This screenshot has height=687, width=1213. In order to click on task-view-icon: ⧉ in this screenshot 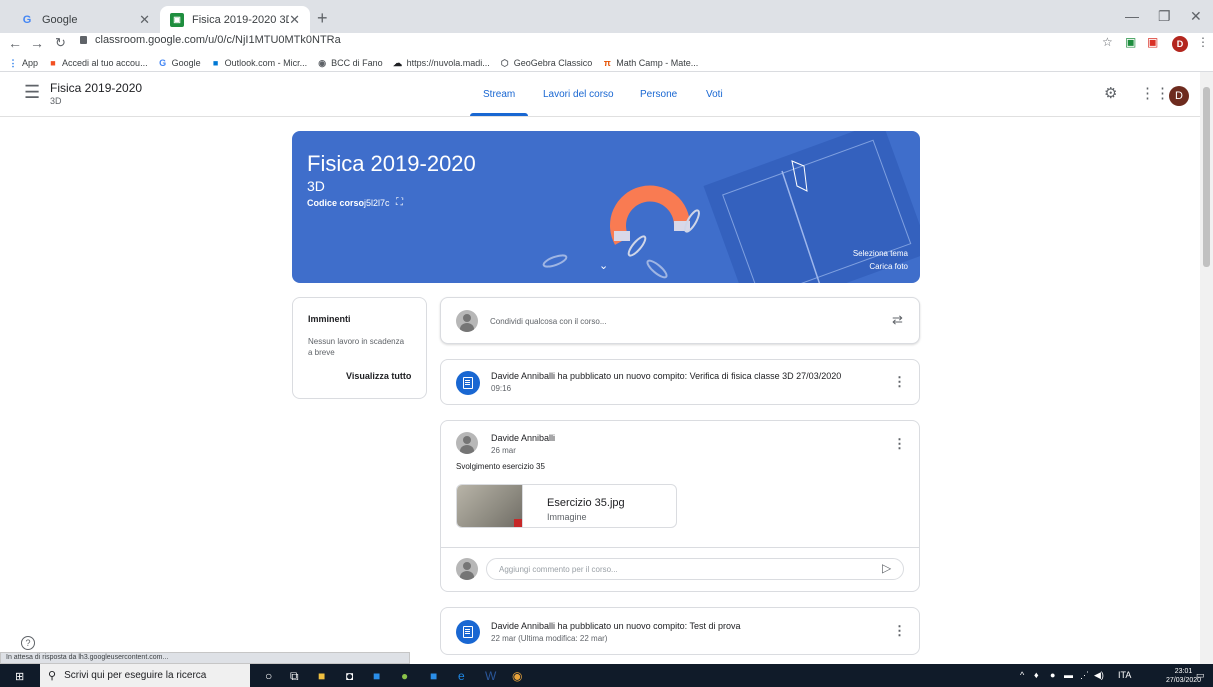, I will do `click(294, 676)`.